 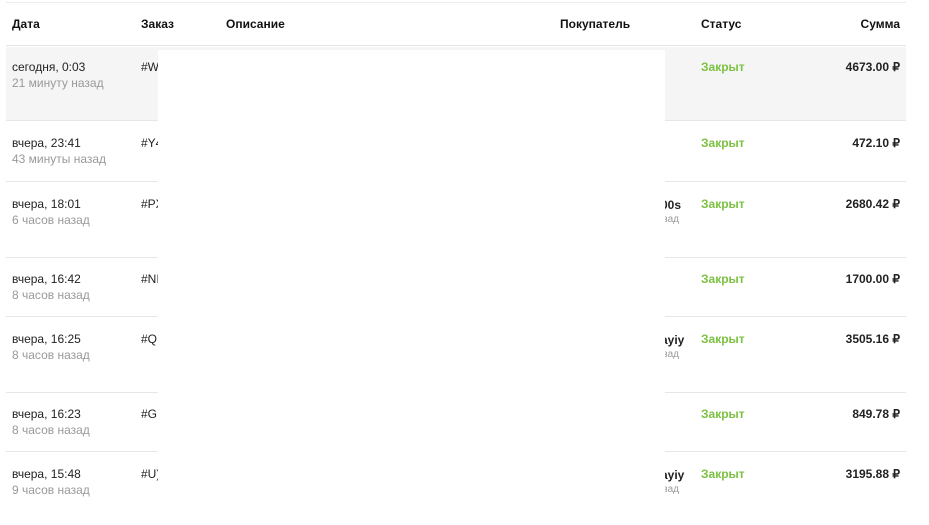 I want to click on header-status: Статус, so click(x=721, y=24).